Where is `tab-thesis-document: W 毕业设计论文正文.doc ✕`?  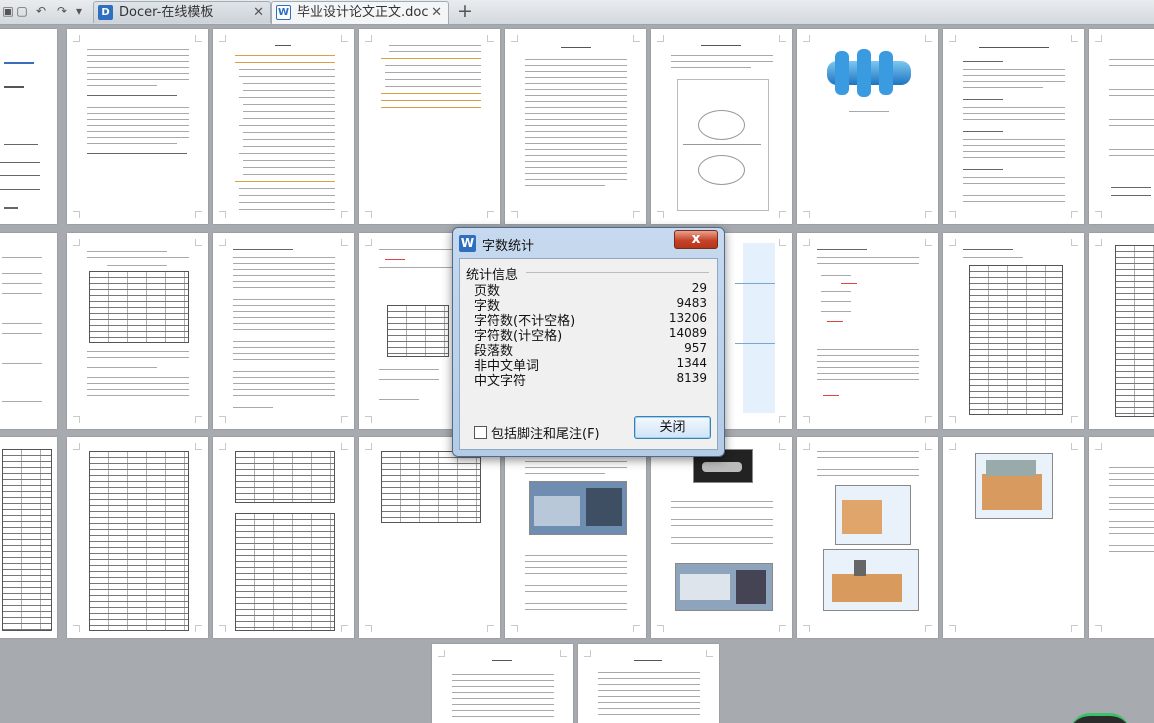 tab-thesis-document: W 毕业设计论文正文.doc ✕ is located at coordinates (360, 12).